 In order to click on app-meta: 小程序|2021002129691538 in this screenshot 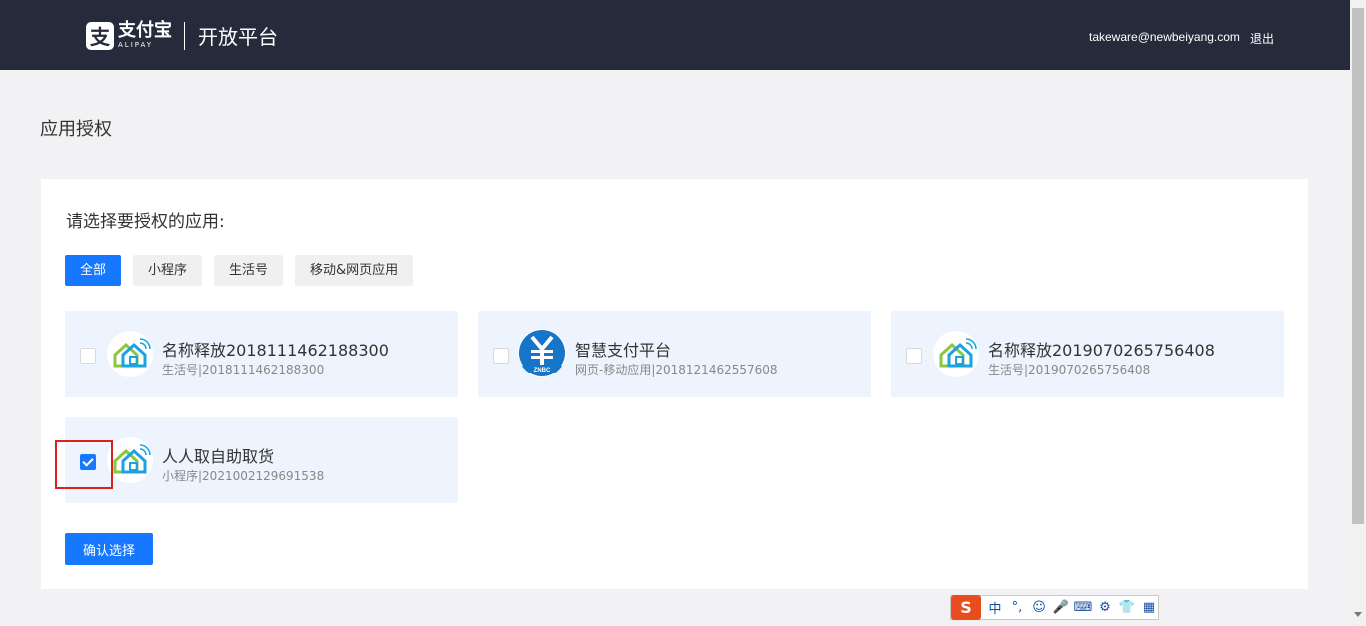, I will do `click(243, 476)`.